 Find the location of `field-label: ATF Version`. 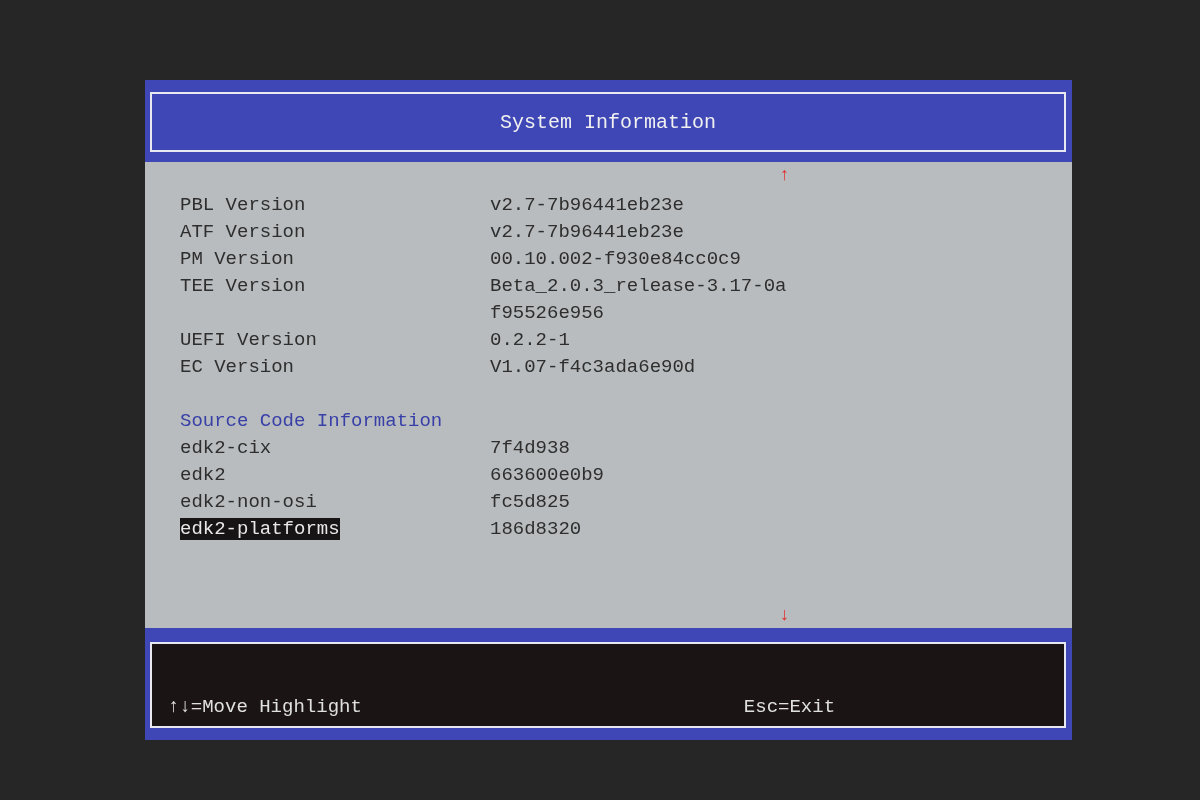

field-label: ATF Version is located at coordinates (243, 232).